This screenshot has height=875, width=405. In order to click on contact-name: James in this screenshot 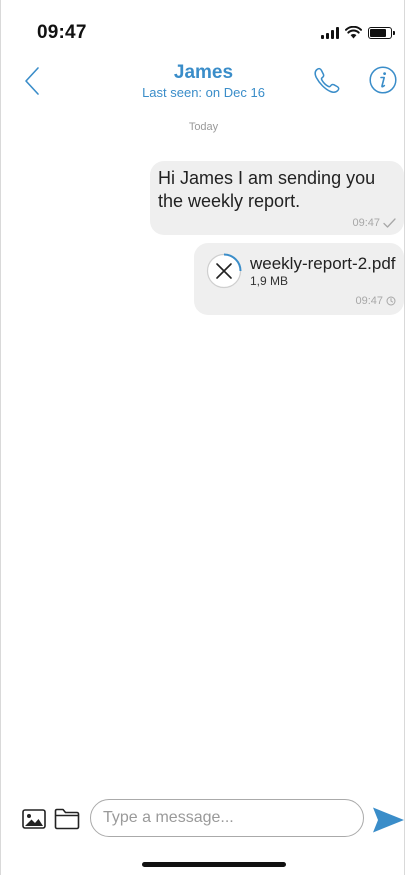, I will do `click(203, 73)`.